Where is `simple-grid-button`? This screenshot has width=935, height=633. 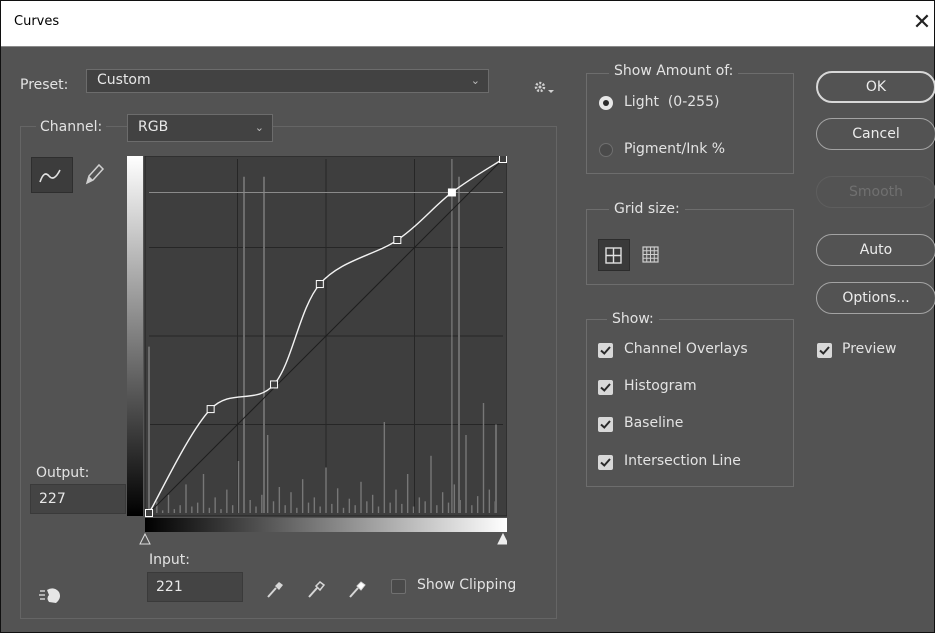 simple-grid-button is located at coordinates (614, 255).